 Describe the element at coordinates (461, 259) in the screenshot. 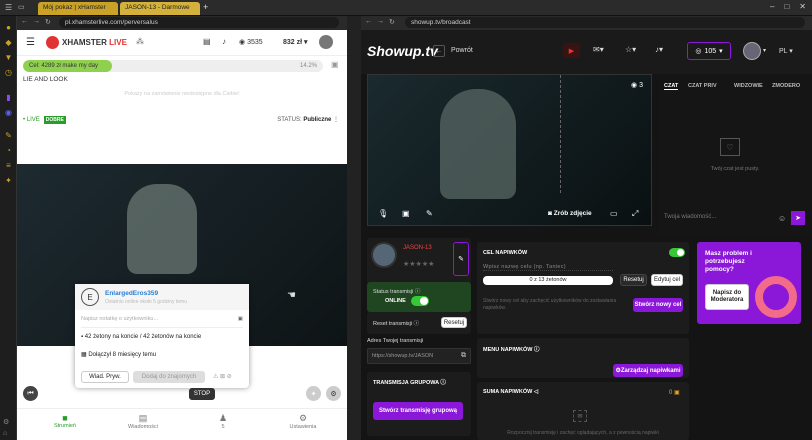

I see `edit-profile-button: ✎` at that location.